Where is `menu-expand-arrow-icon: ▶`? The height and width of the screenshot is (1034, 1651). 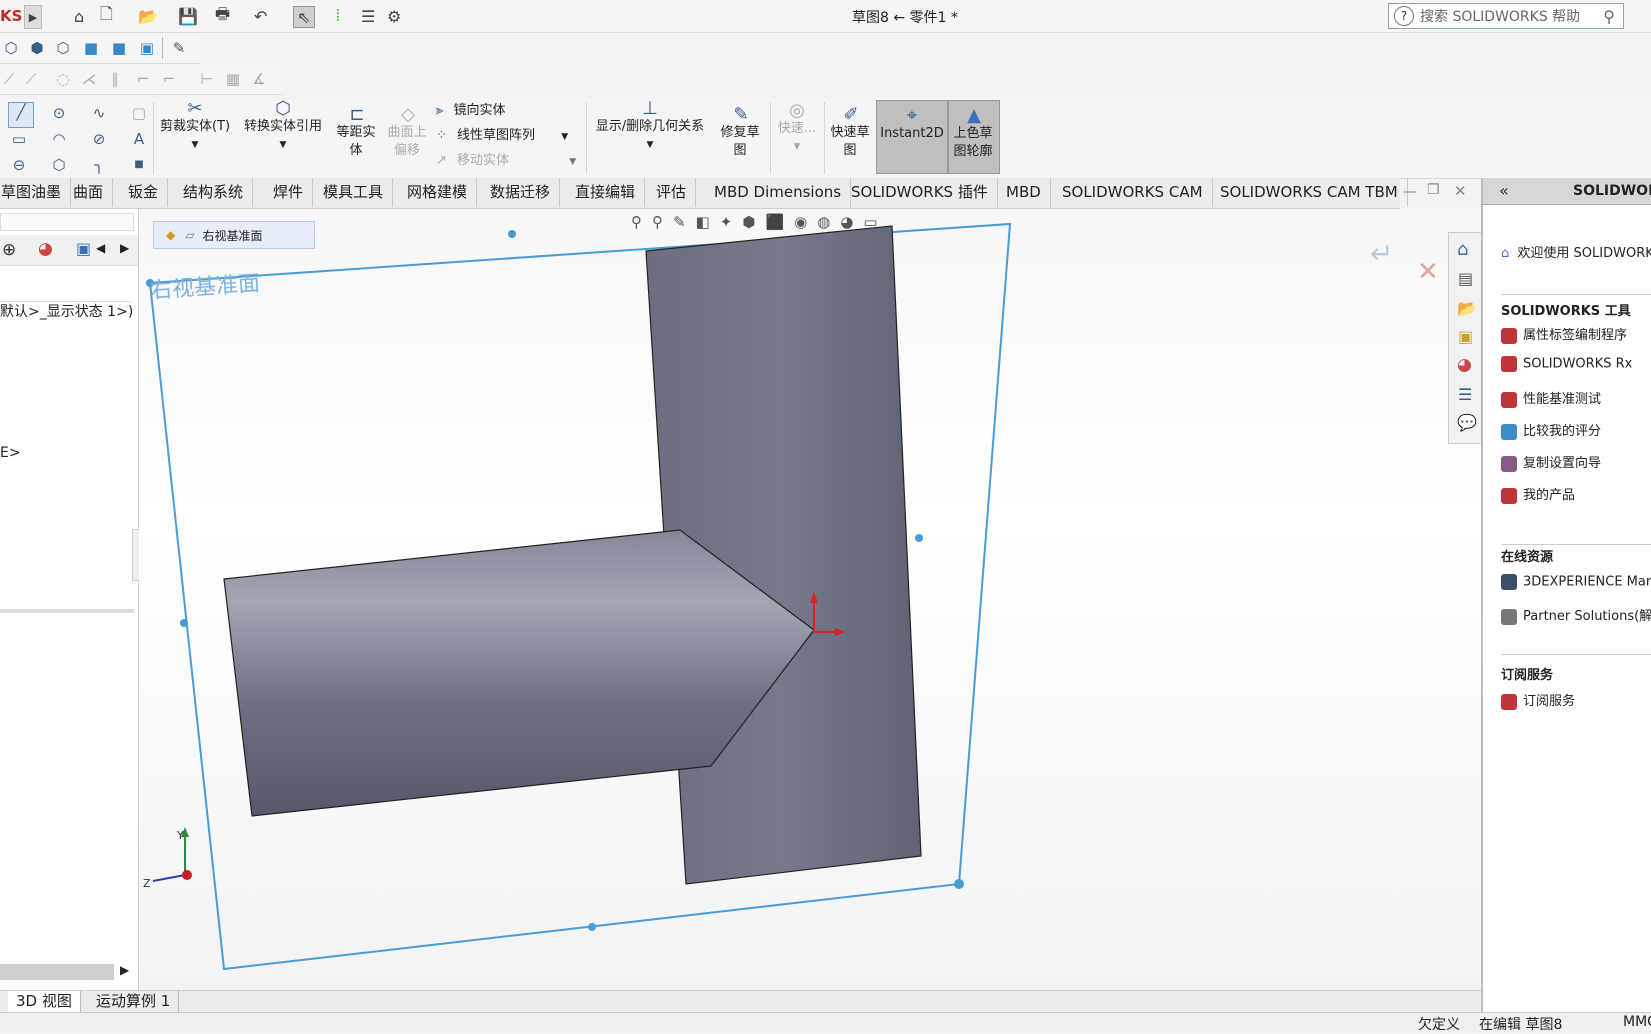 menu-expand-arrow-icon: ▶ is located at coordinates (33, 17).